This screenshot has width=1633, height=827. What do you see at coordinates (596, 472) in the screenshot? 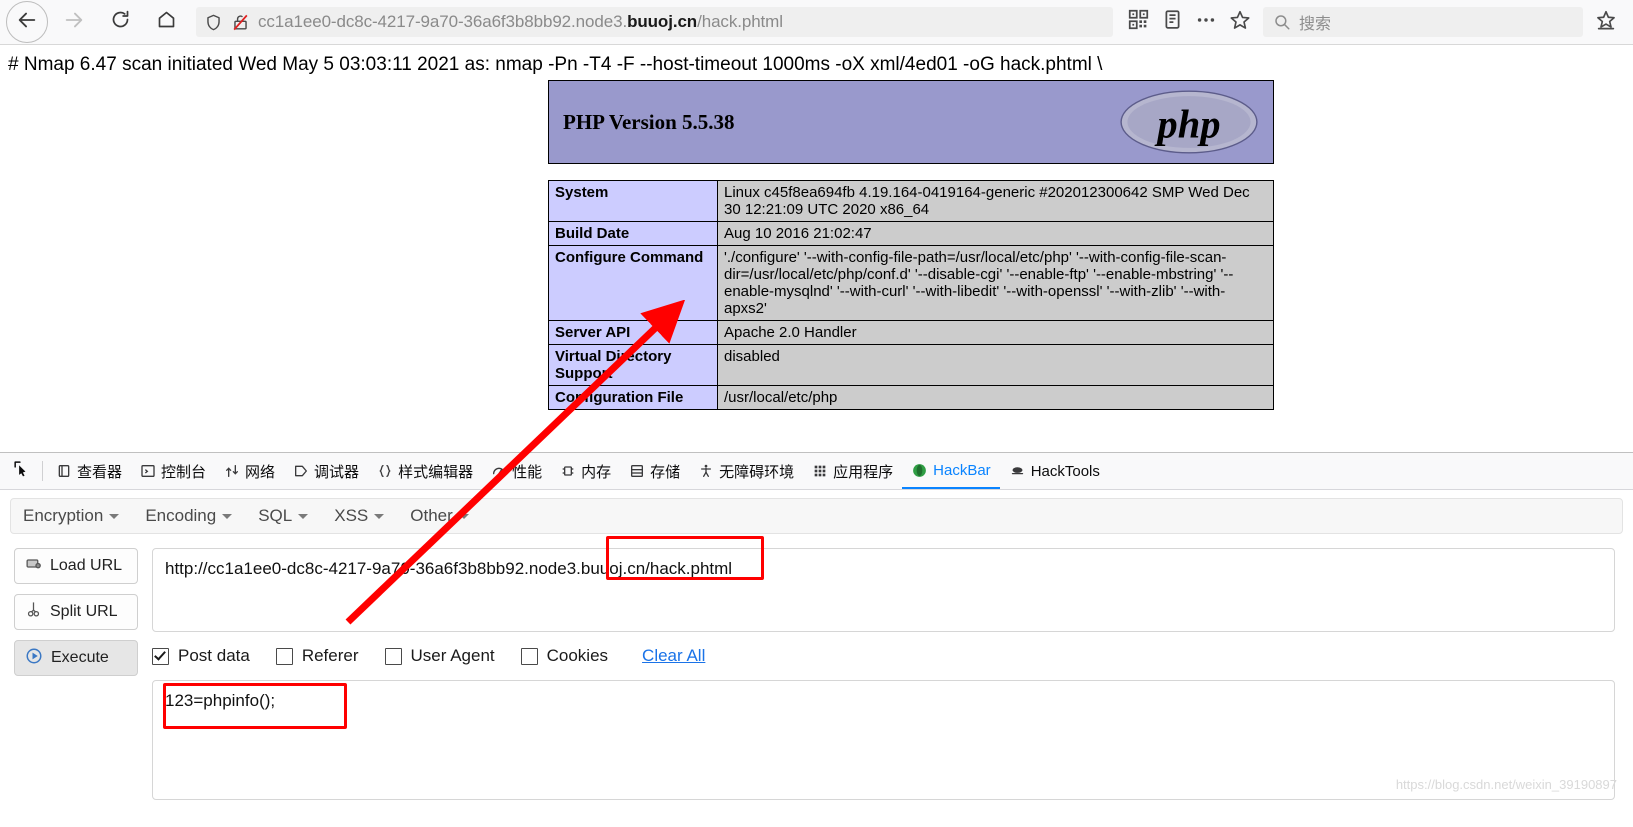
I see `tab-label: 内存` at bounding box center [596, 472].